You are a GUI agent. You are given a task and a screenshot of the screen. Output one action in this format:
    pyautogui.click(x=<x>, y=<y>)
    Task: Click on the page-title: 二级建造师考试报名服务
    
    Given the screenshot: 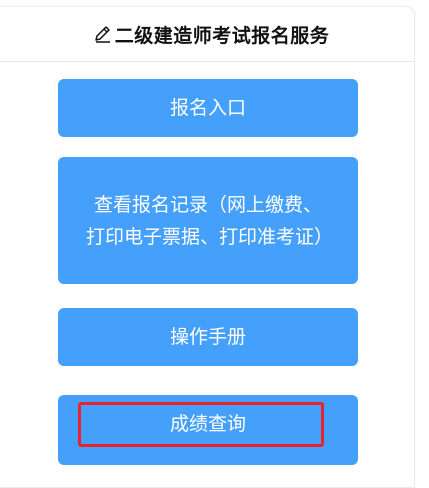 What is the action you would take?
    pyautogui.click(x=222, y=35)
    